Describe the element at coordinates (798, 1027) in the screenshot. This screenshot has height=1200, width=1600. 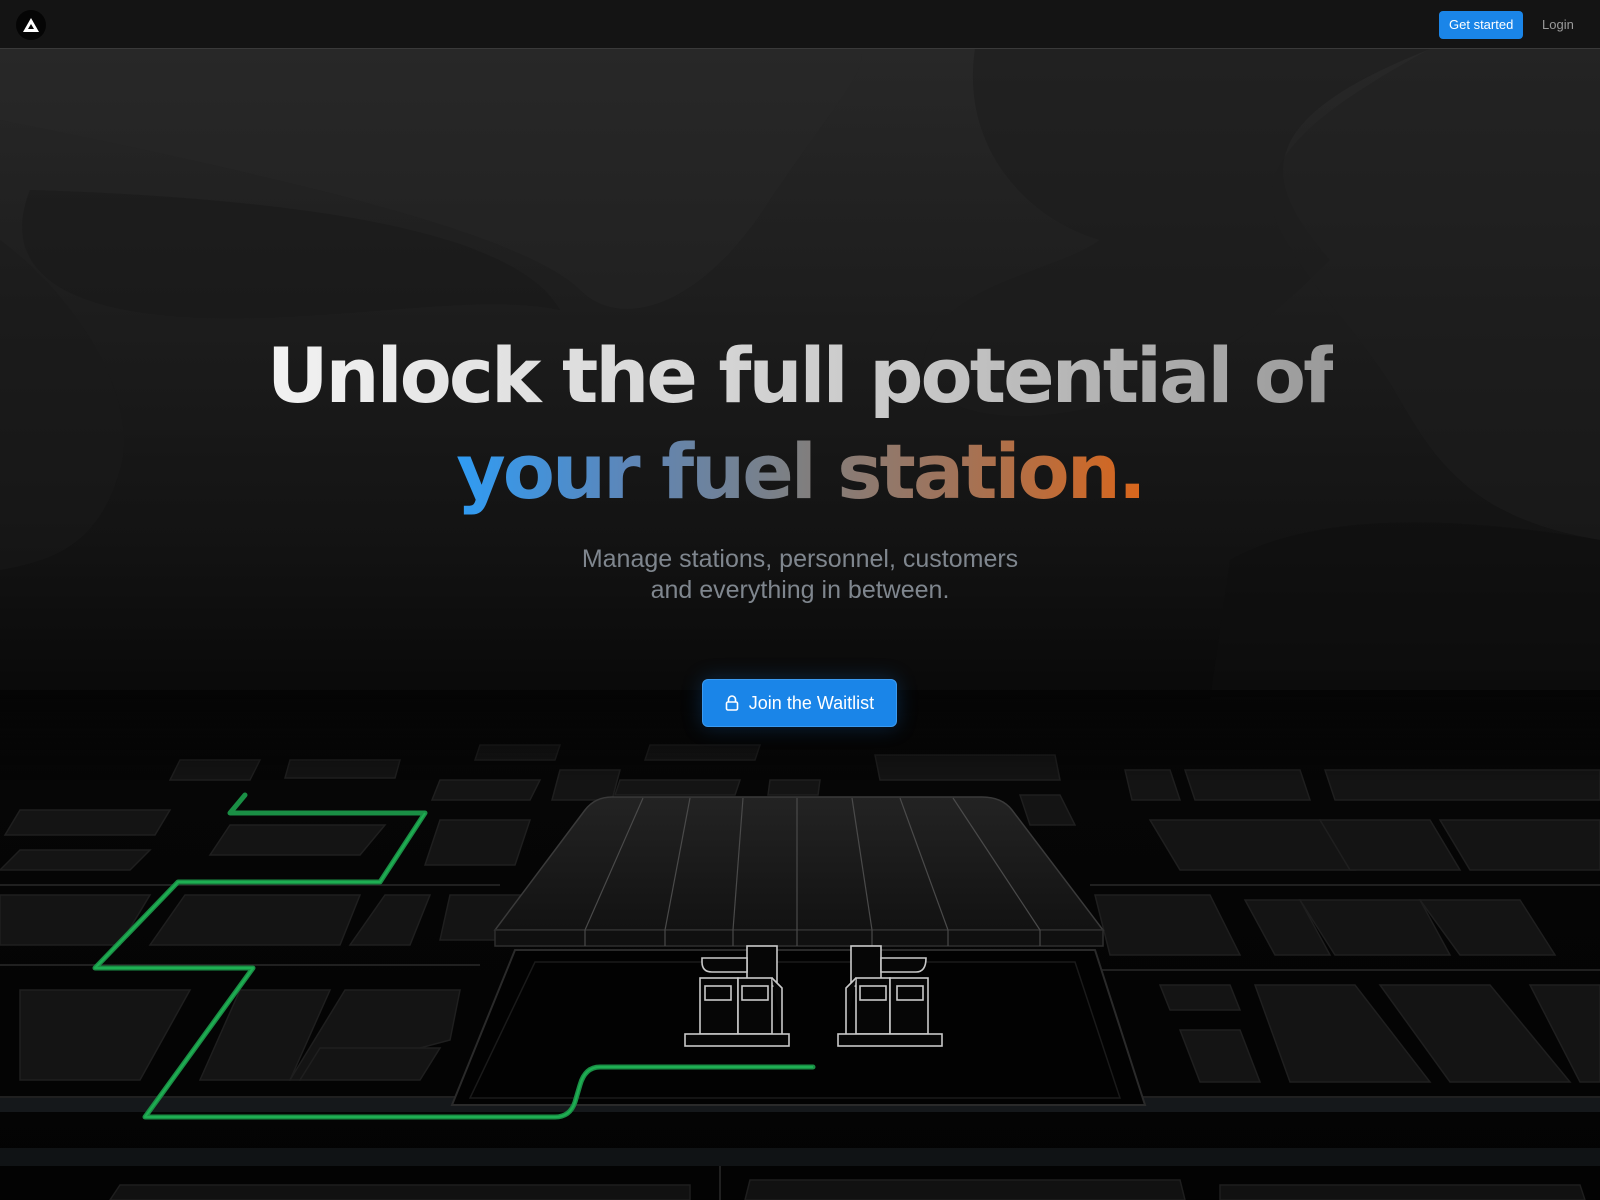
I see `station-lot` at that location.